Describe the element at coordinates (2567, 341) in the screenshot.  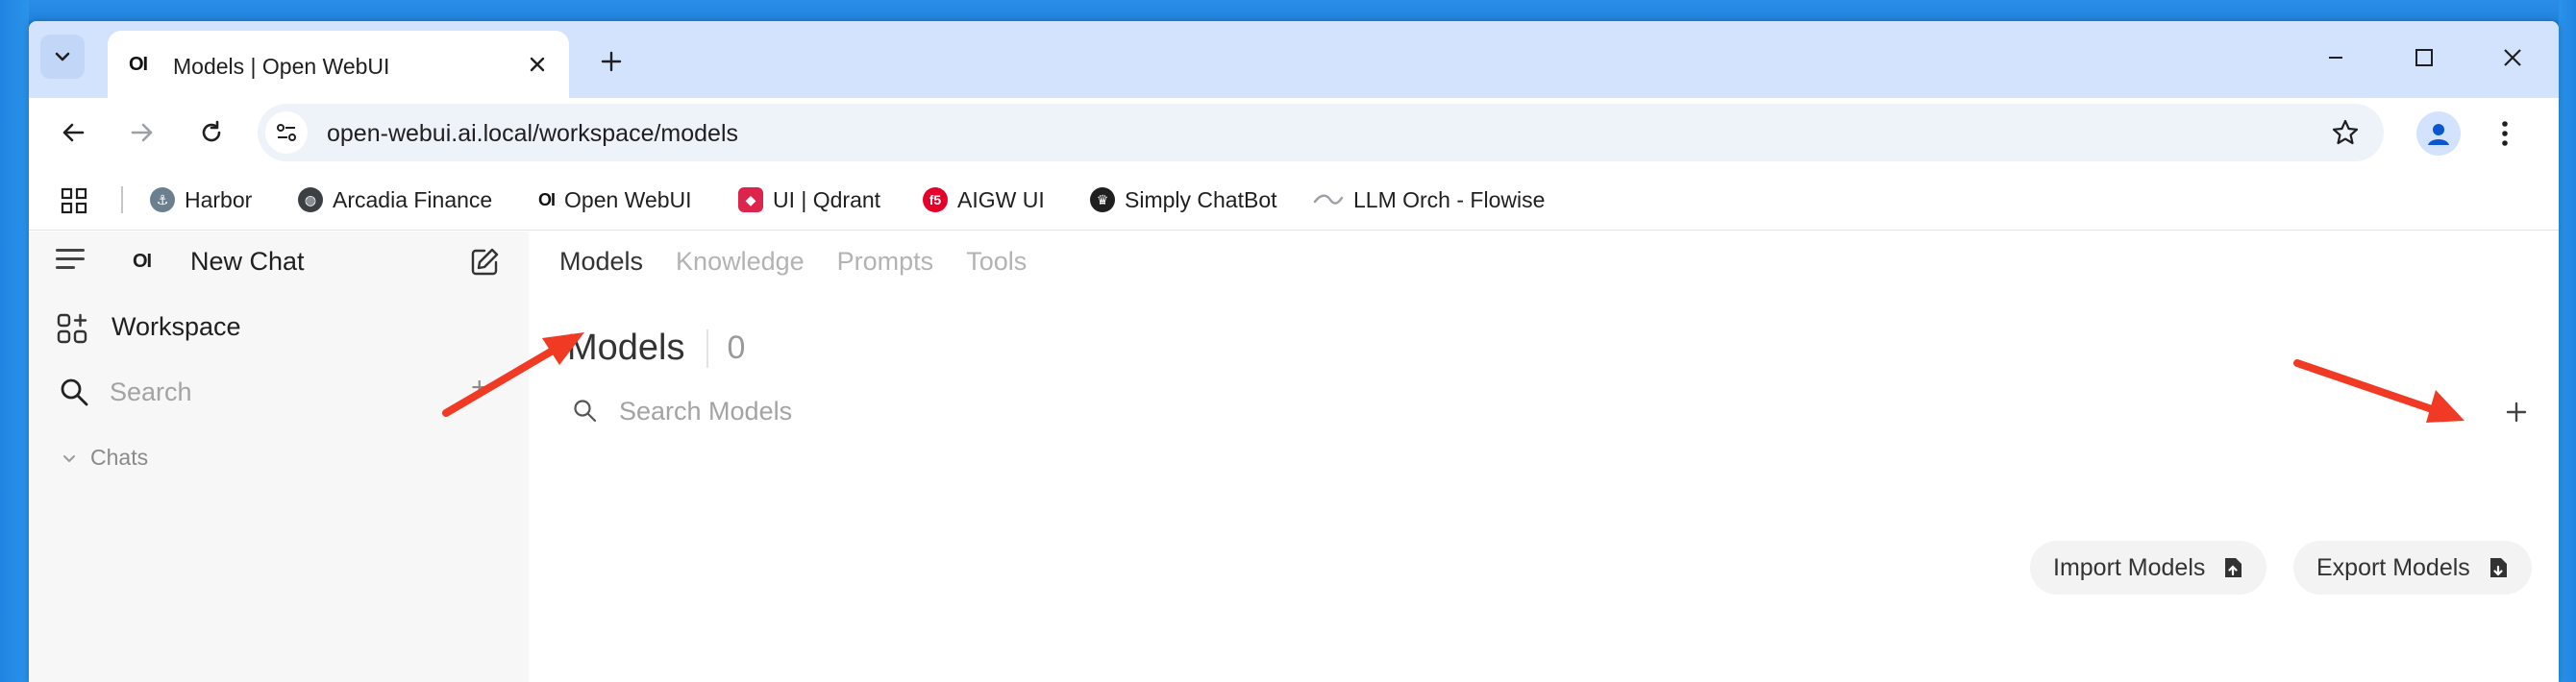
I see `desktop-background-right` at that location.